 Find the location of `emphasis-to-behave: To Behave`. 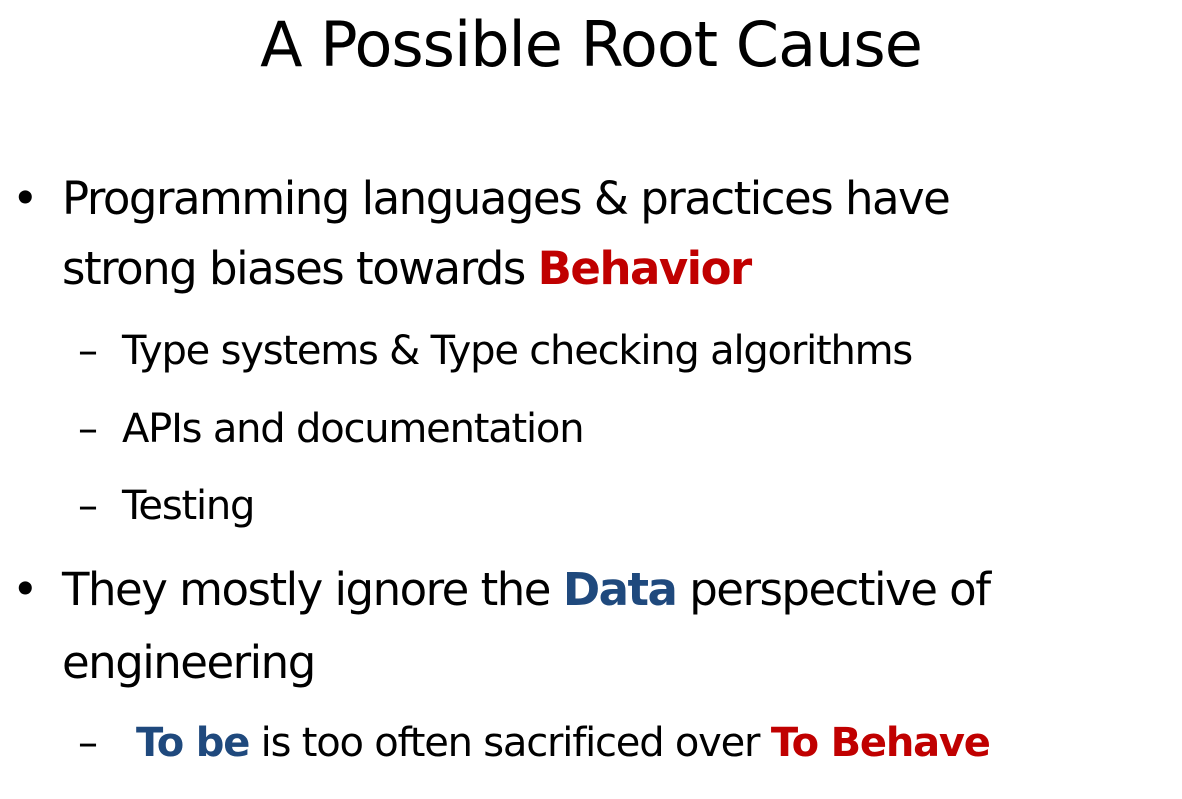

emphasis-to-behave: To Behave is located at coordinates (880, 743).